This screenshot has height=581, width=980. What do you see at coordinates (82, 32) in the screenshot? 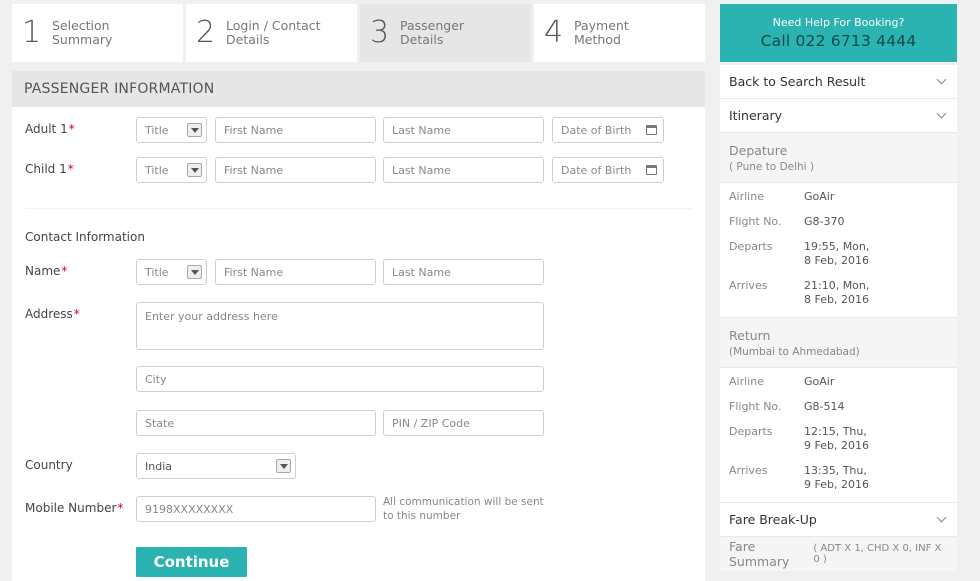
I see `step-label: Selection Summary` at bounding box center [82, 32].